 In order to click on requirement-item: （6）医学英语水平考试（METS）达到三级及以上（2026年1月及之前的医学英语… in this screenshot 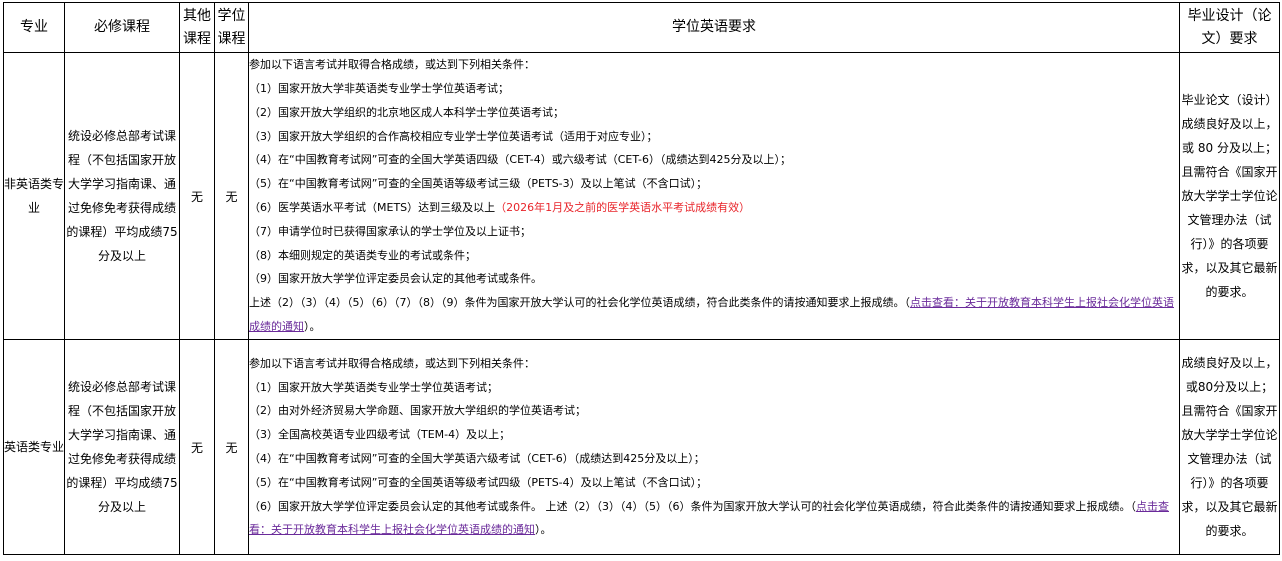, I will do `click(714, 208)`.